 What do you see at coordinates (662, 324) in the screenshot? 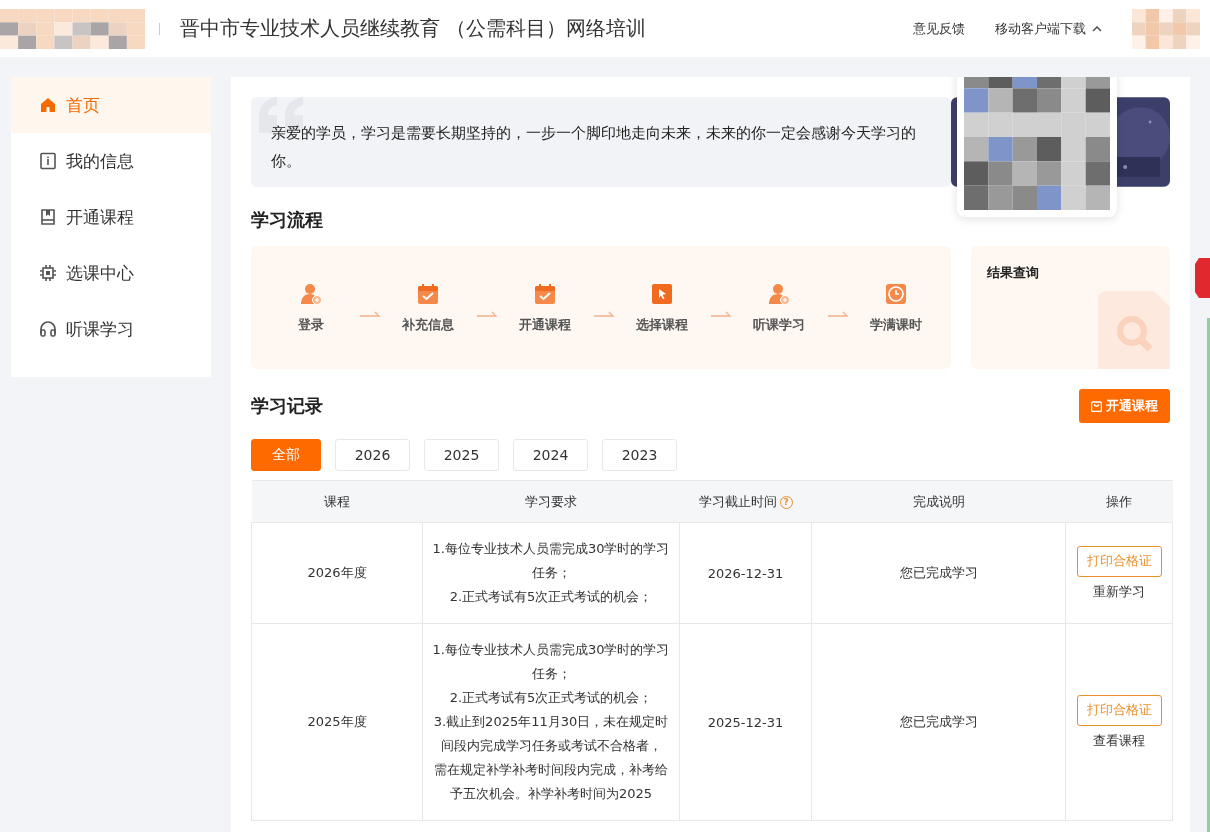
I see `step-label: 选择课程` at bounding box center [662, 324].